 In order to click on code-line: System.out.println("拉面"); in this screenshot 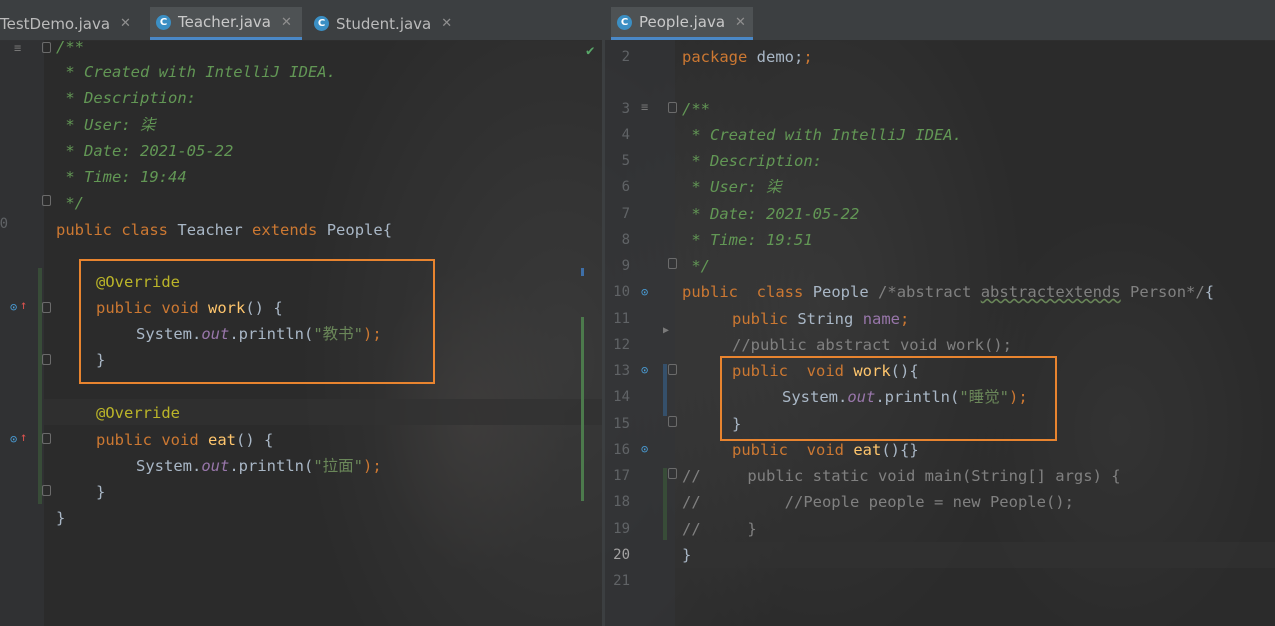, I will do `click(259, 466)`.